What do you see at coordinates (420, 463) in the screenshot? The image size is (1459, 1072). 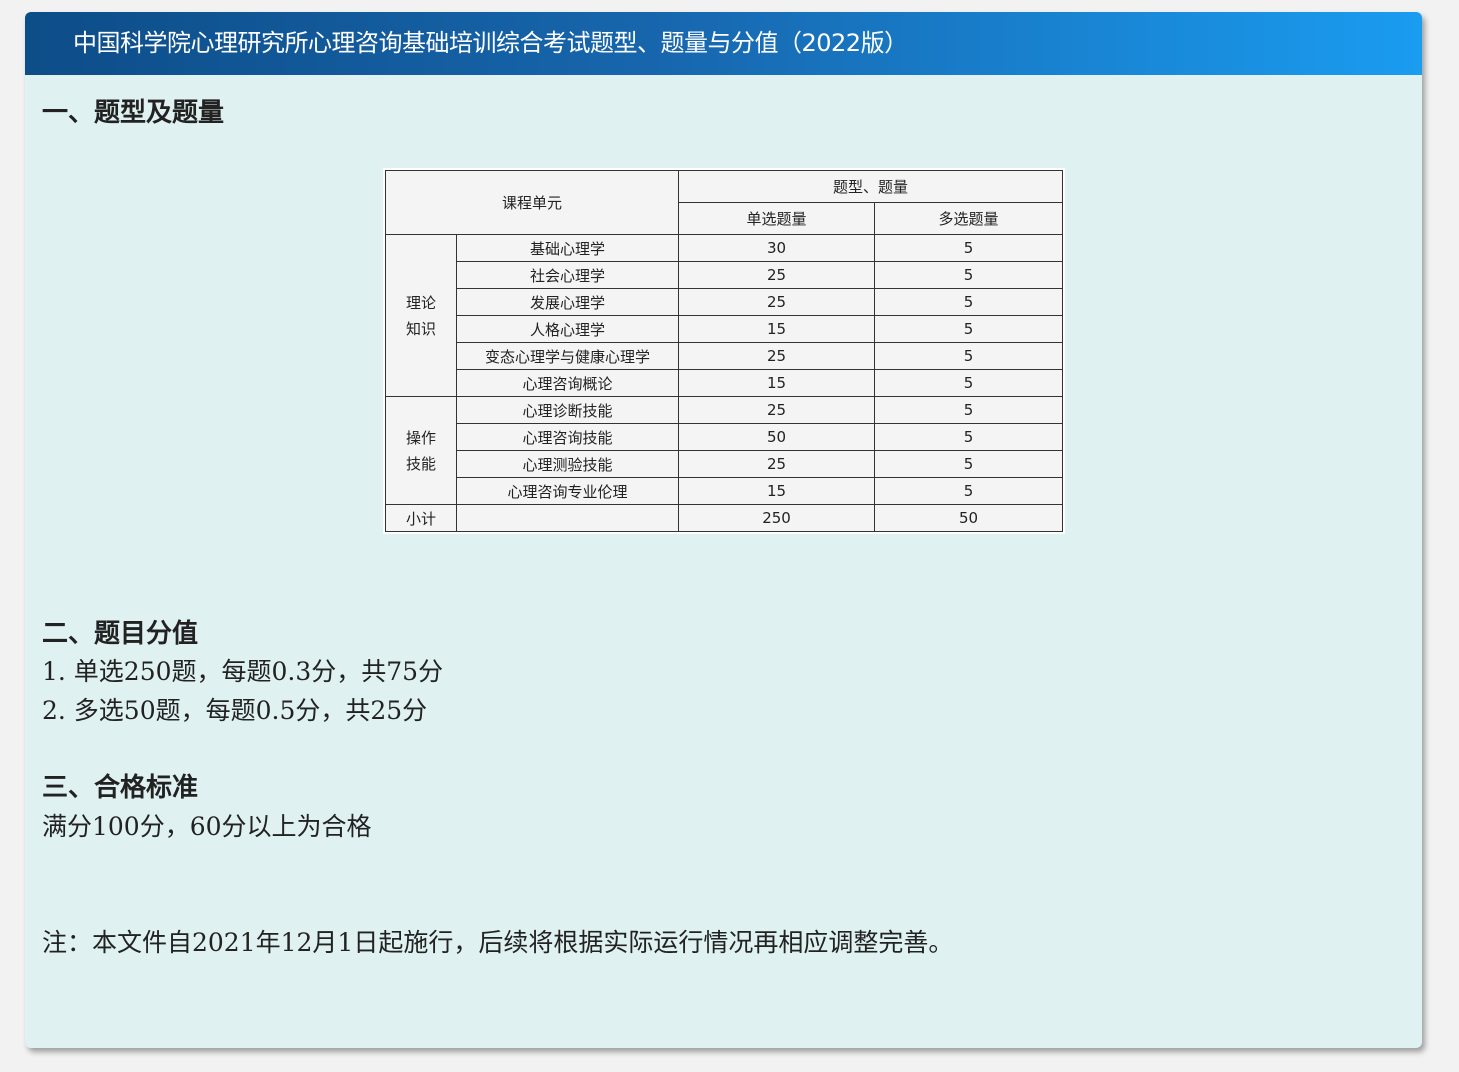 I see `group-name-line: 技能` at bounding box center [420, 463].